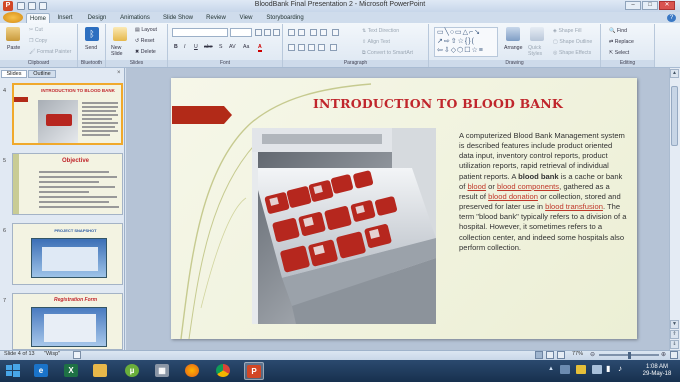  I want to click on slide-thumbnail-7: Registration Form, so click(67, 321).